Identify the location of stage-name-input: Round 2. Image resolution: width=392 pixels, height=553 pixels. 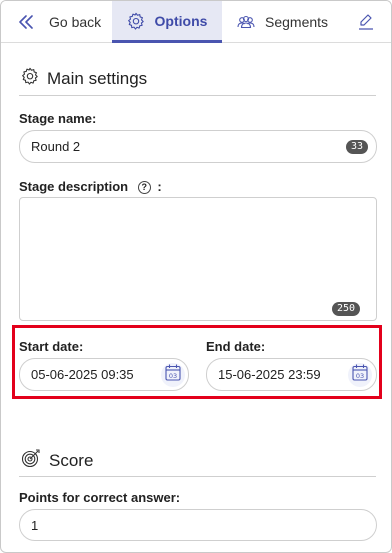
(198, 146).